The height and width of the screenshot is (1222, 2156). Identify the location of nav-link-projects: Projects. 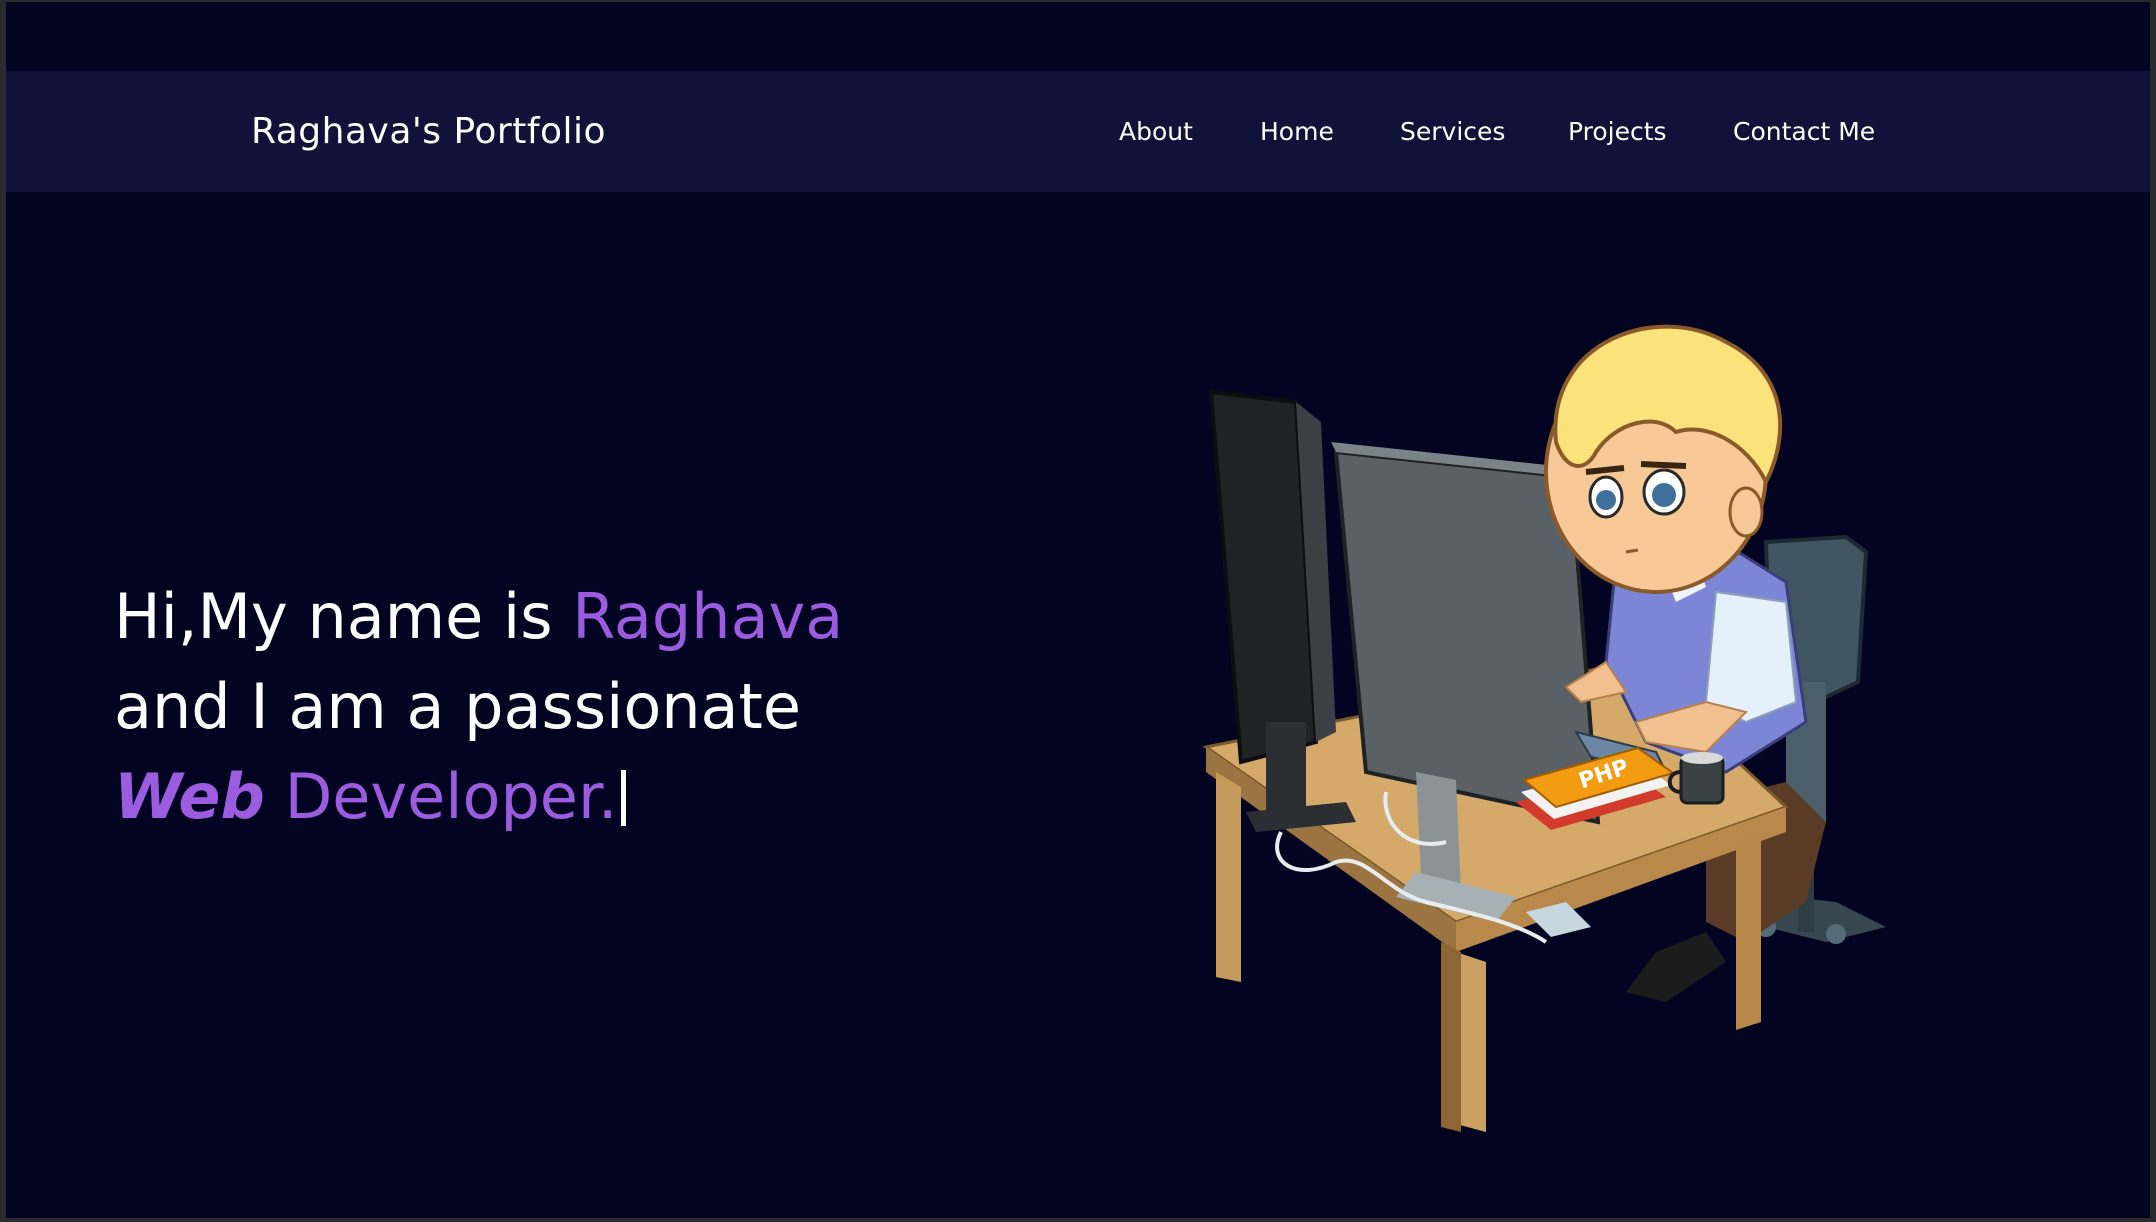
(1617, 131).